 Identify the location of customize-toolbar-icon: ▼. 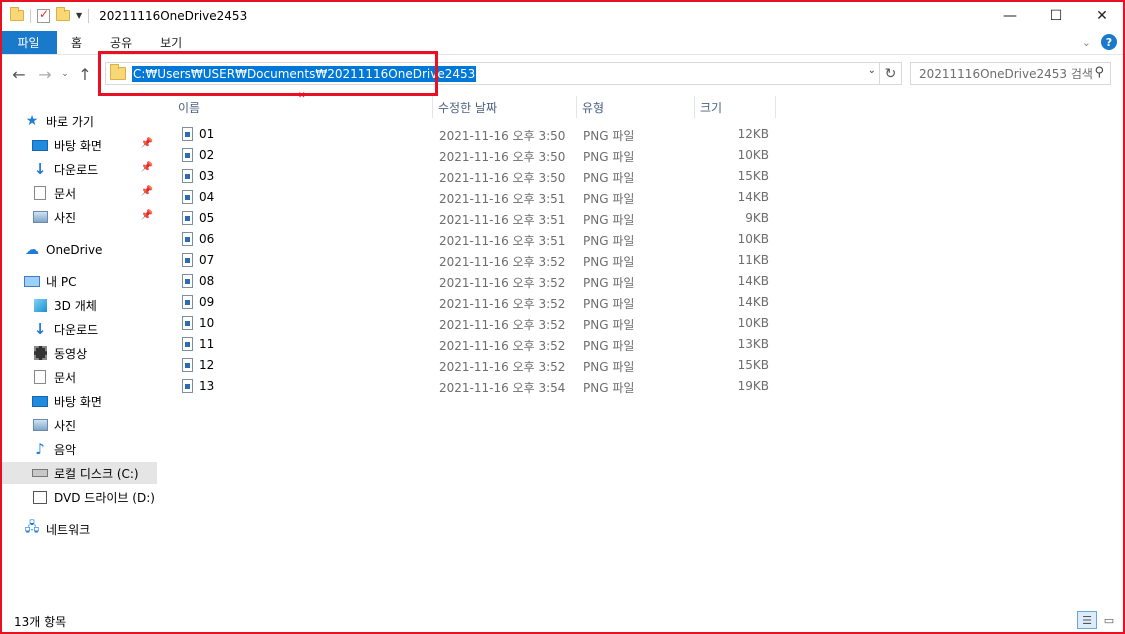
(79, 15).